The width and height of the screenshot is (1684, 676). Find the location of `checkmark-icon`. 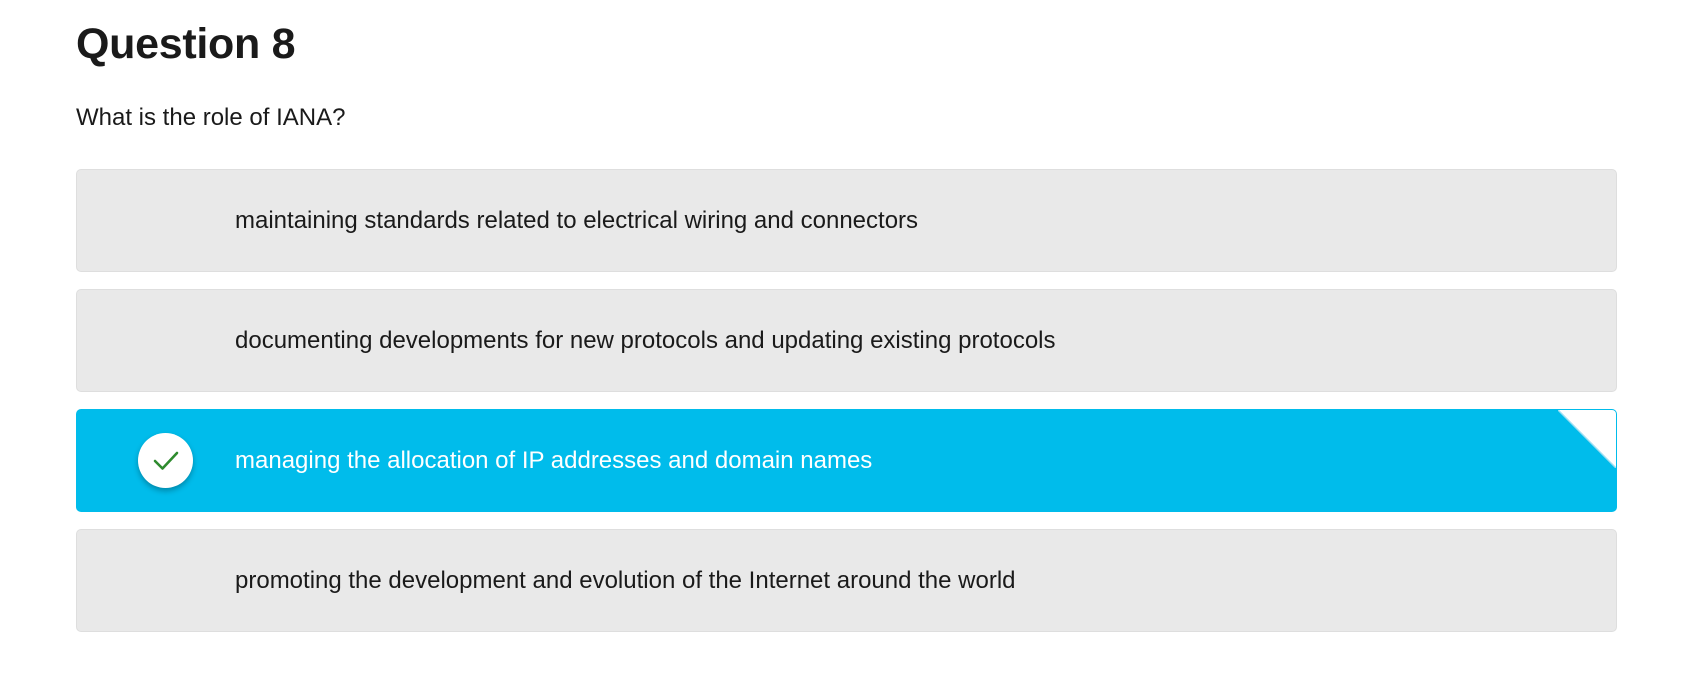

checkmark-icon is located at coordinates (165, 460).